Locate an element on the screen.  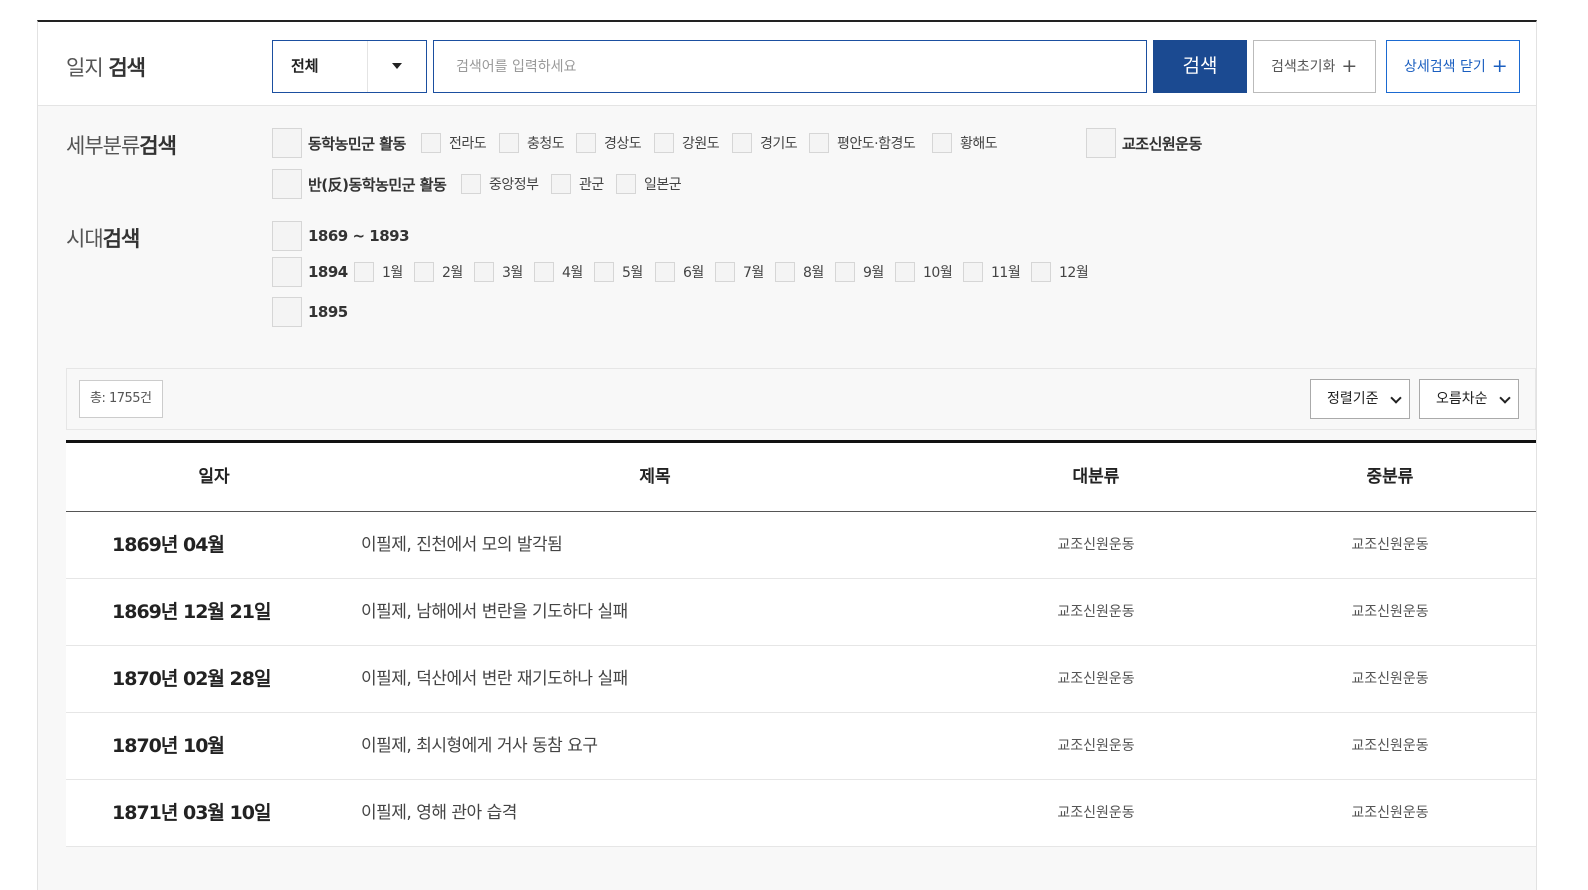
search-bar: 일지 검색 전체 검색 검색초기화 + 상세검색 닫기 + is located at coordinates (787, 64).